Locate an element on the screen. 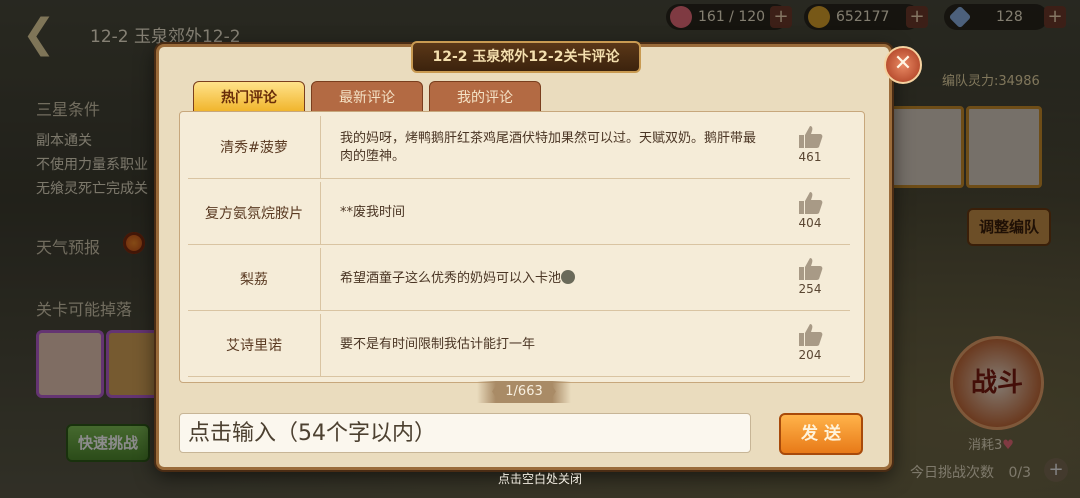 The height and width of the screenshot is (498, 1080). comment-row: 艾诗里诺 要不是有时间限制我估计能打一年 204 is located at coordinates (519, 345).